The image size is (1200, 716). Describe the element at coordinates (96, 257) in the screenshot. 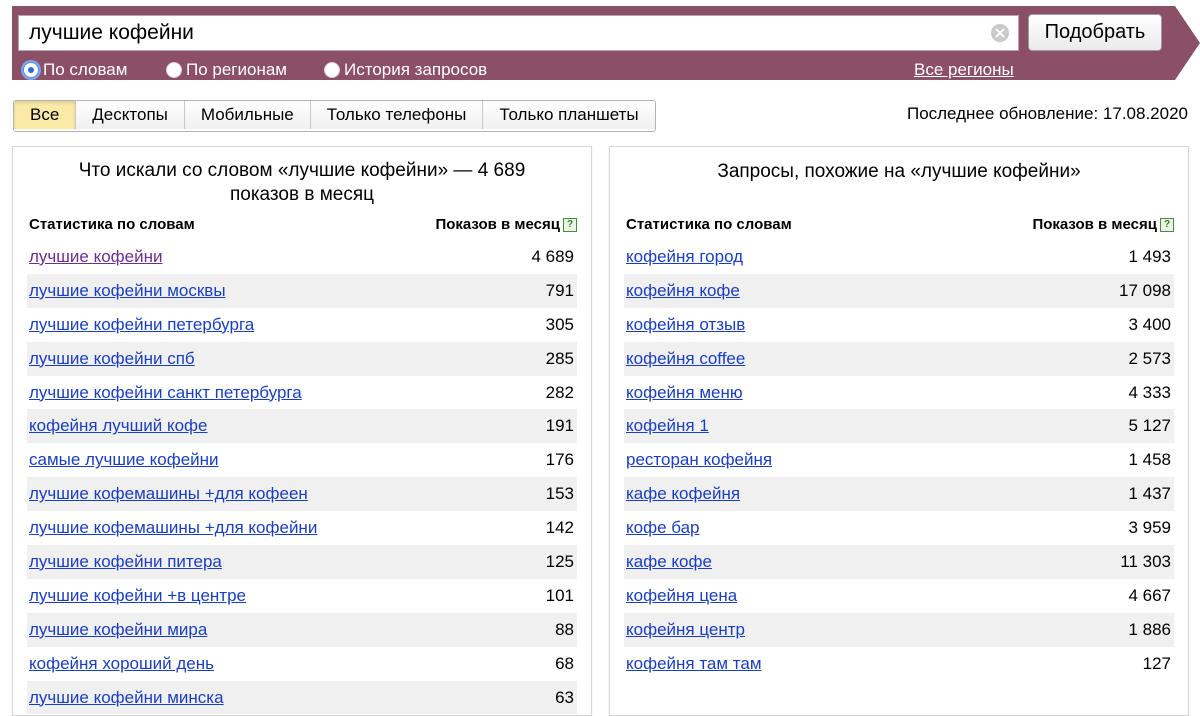

I see `phrase-link: лучшие кофейни` at that location.